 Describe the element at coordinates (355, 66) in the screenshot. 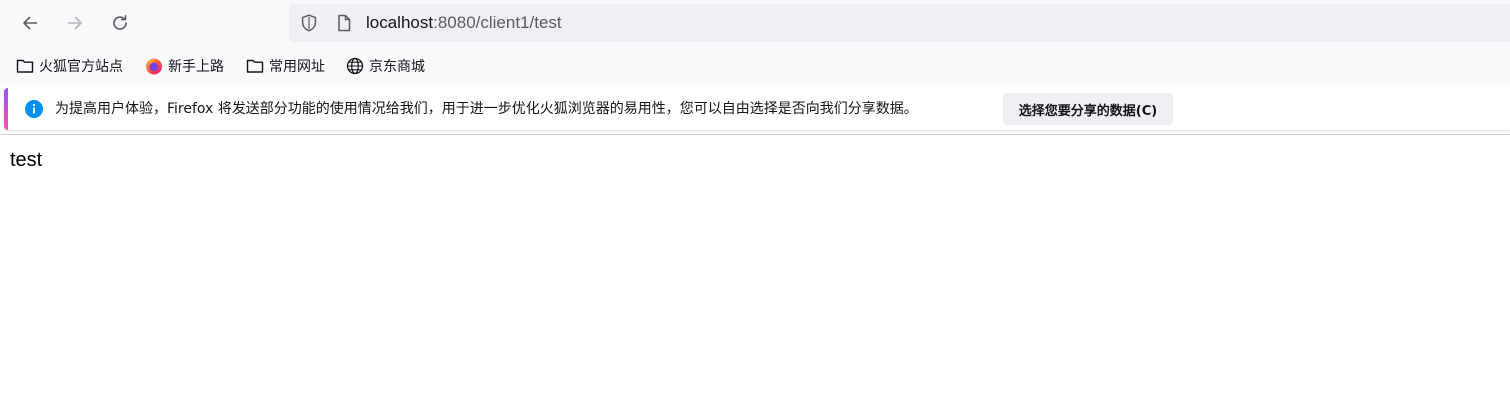

I see `globe-icon` at that location.